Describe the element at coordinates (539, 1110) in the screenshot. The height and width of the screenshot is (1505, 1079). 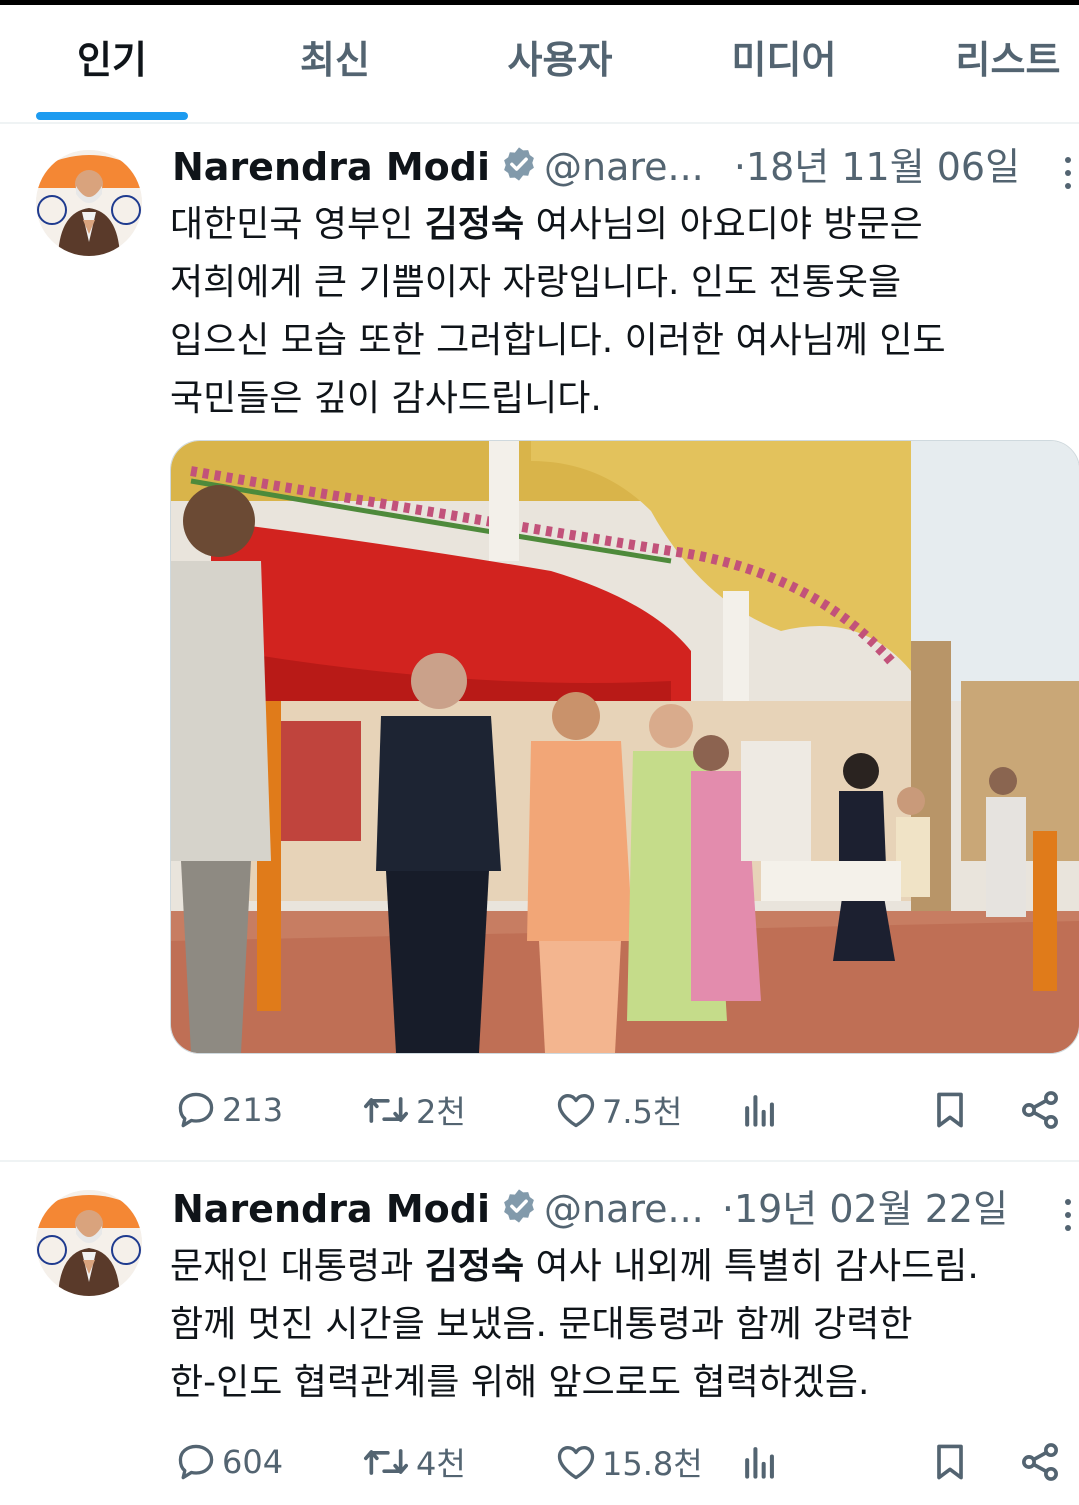
I see `tweet-actions: 213 2천 7.5천` at that location.